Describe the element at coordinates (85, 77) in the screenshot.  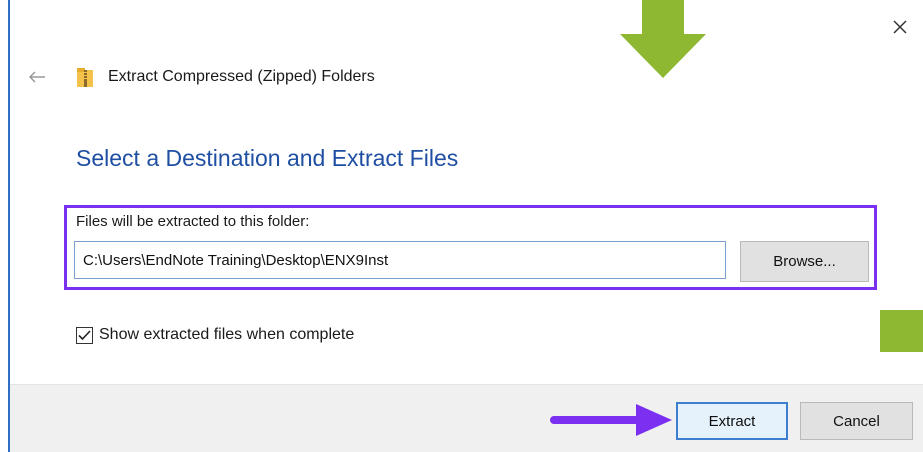
I see `zip-folder-icon` at that location.